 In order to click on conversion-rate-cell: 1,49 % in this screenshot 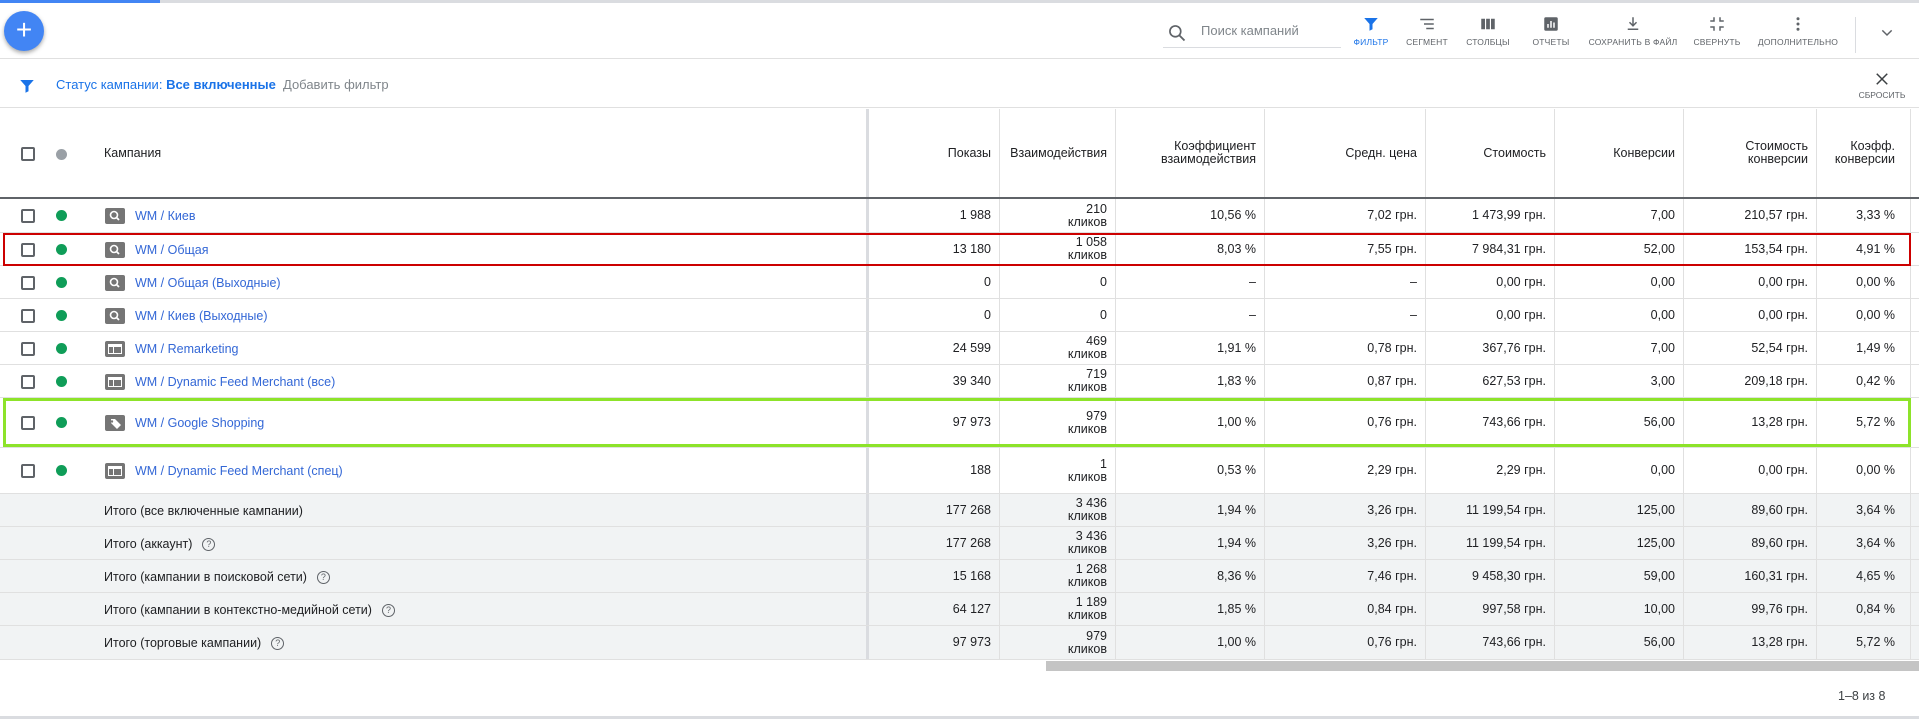, I will do `click(1875, 347)`.